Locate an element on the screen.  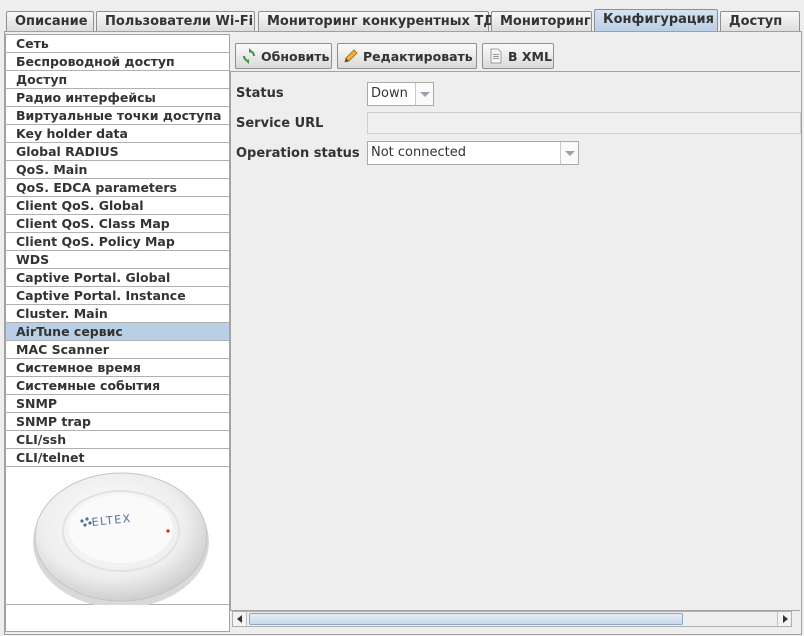
sidebar-item-key-holder-data: Key holder data is located at coordinates (117, 134).